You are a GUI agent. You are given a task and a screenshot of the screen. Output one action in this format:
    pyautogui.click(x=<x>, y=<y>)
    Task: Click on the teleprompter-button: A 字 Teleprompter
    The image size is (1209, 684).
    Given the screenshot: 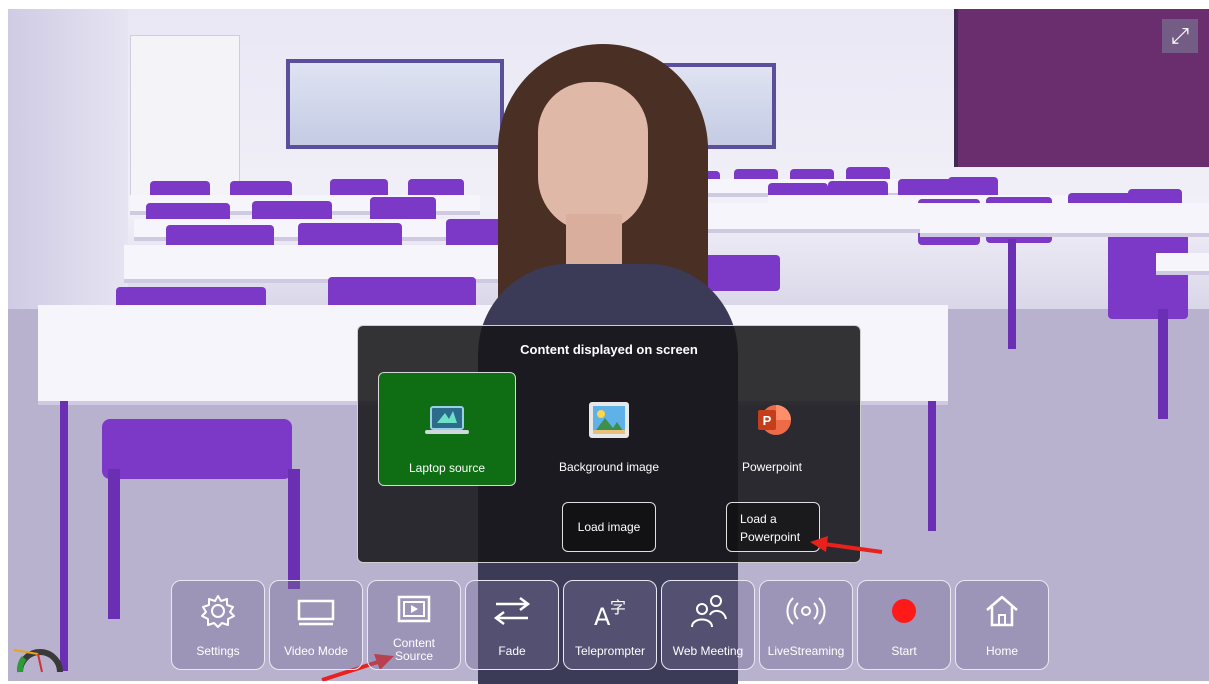 What is the action you would take?
    pyautogui.click(x=610, y=625)
    